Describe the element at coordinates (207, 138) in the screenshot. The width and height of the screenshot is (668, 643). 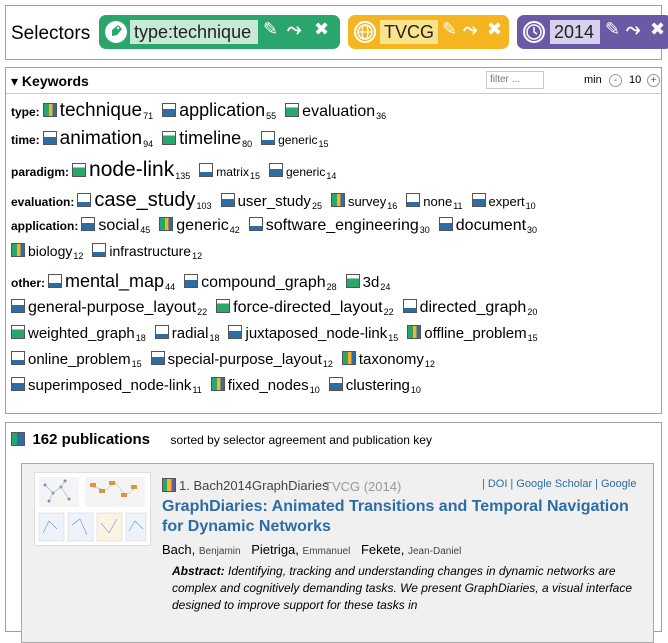
I see `keyword-item: timeline80` at that location.